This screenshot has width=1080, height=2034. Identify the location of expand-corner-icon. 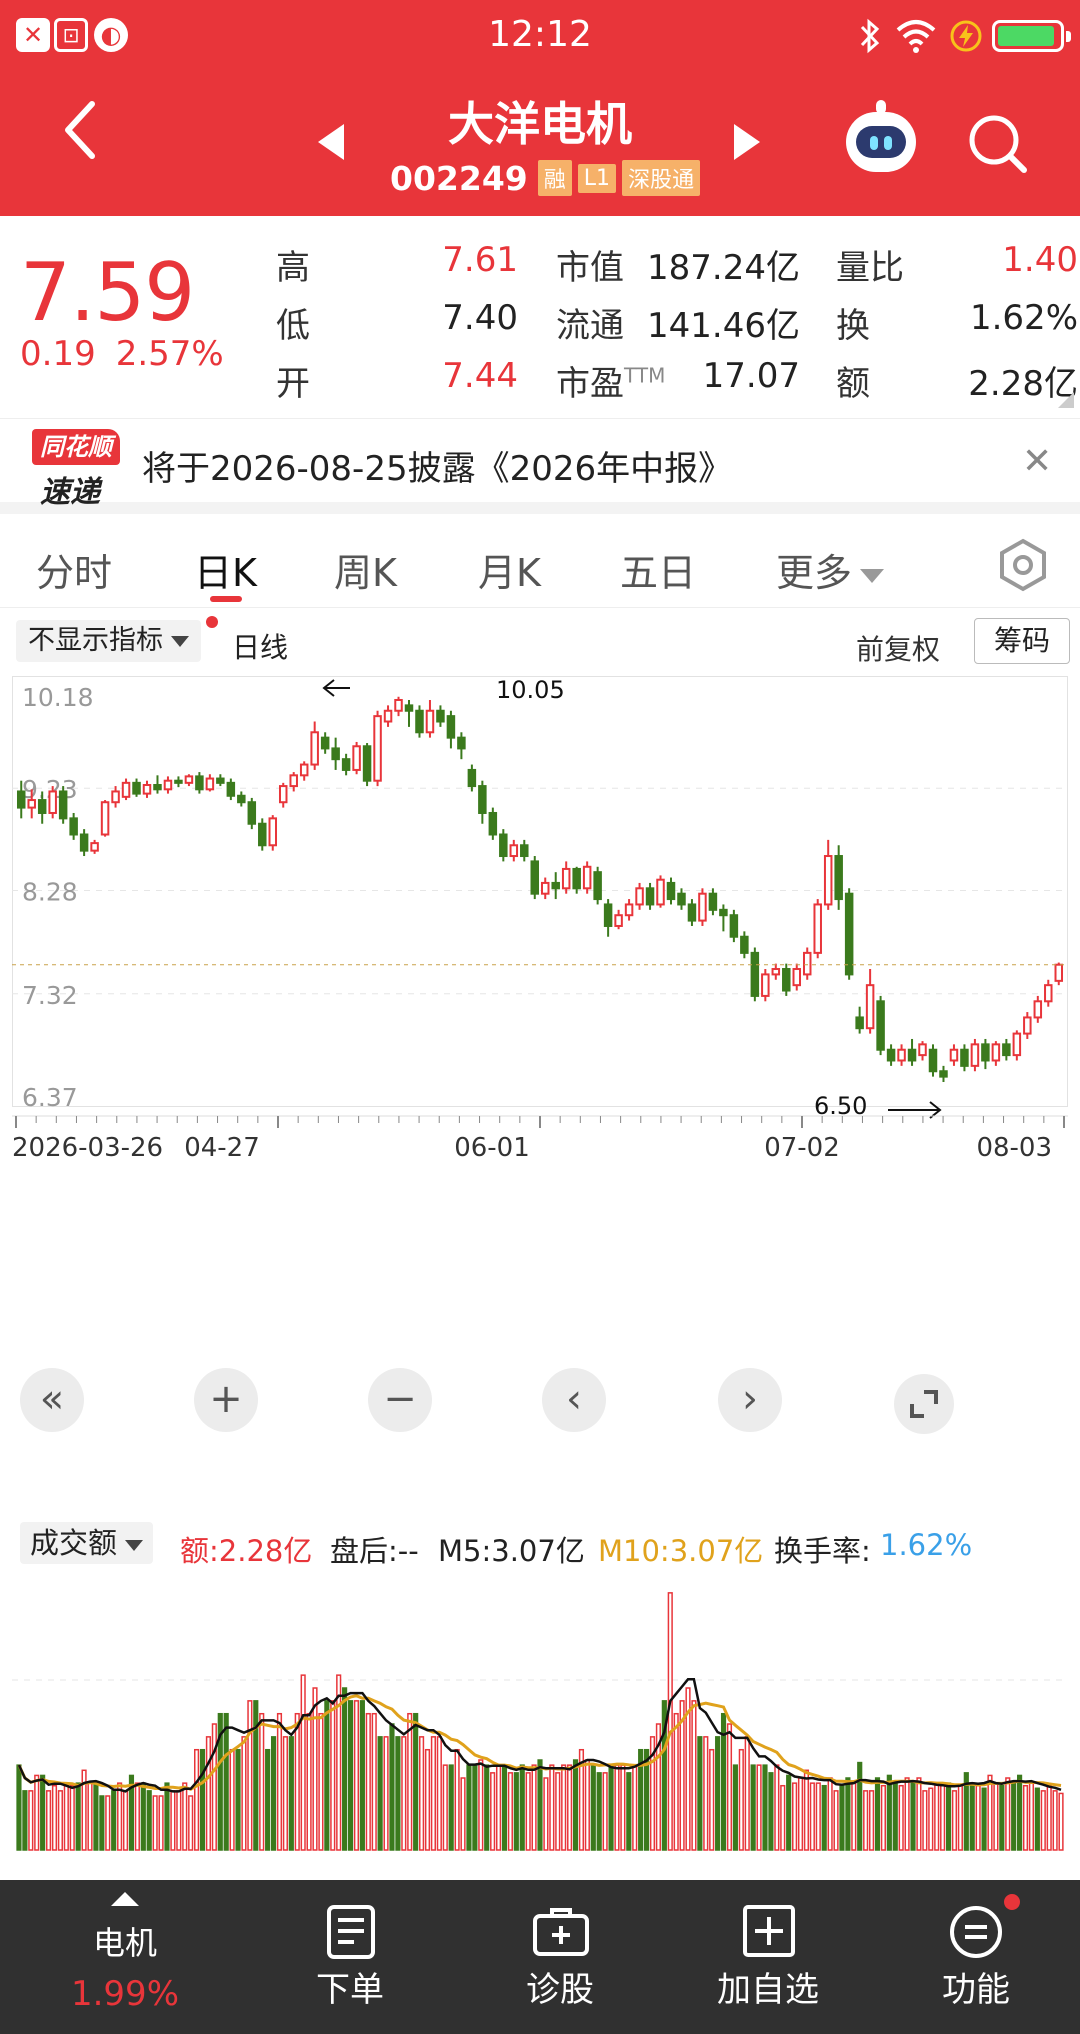
(1066, 400).